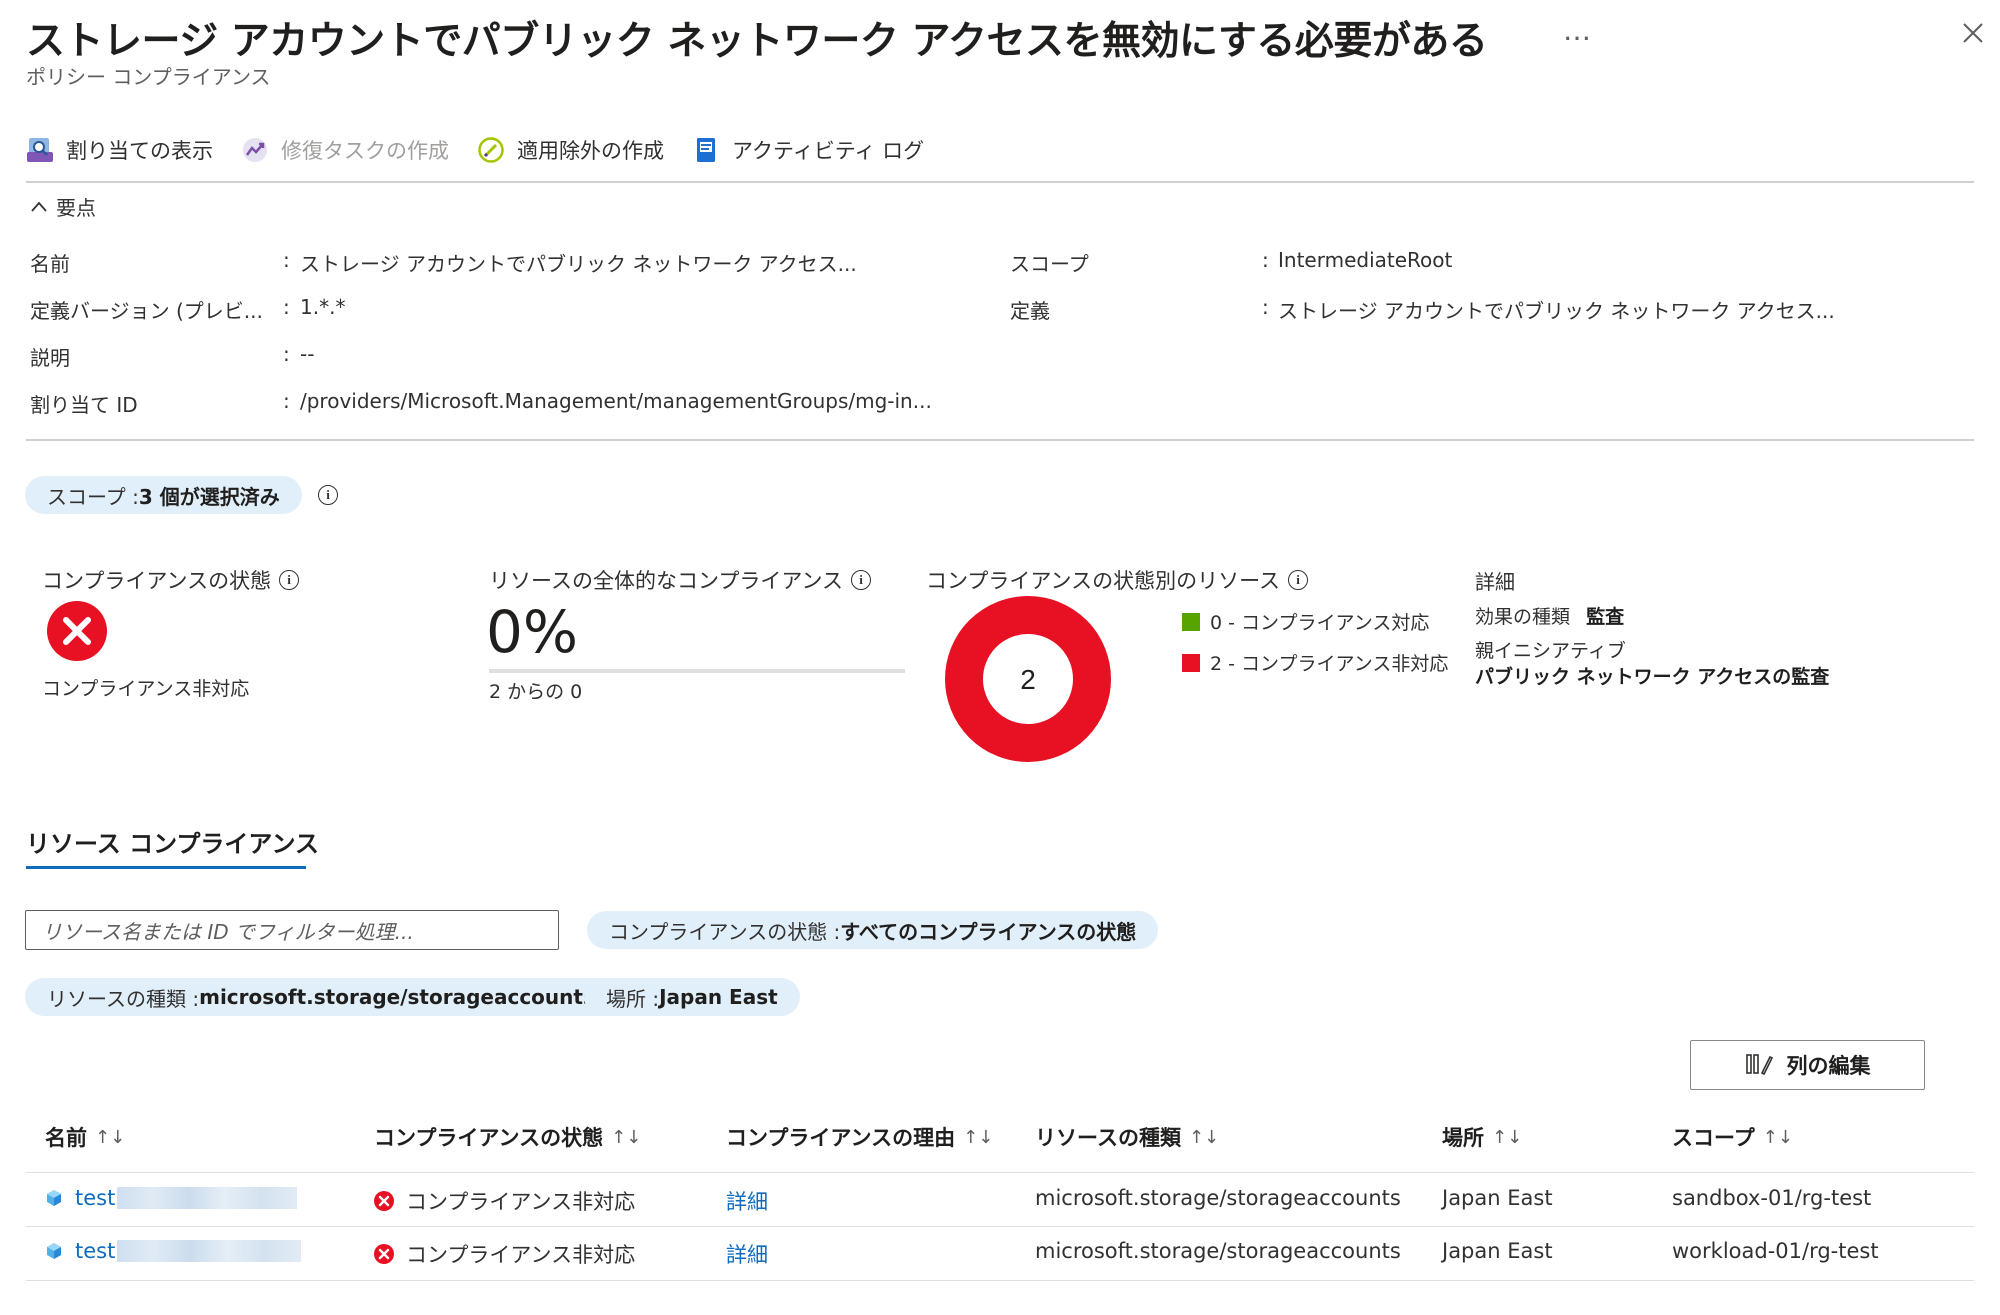 Image resolution: width=2000 pixels, height=1315 pixels. I want to click on parent-initiative-label: 親イニシアティブ, so click(1550, 651).